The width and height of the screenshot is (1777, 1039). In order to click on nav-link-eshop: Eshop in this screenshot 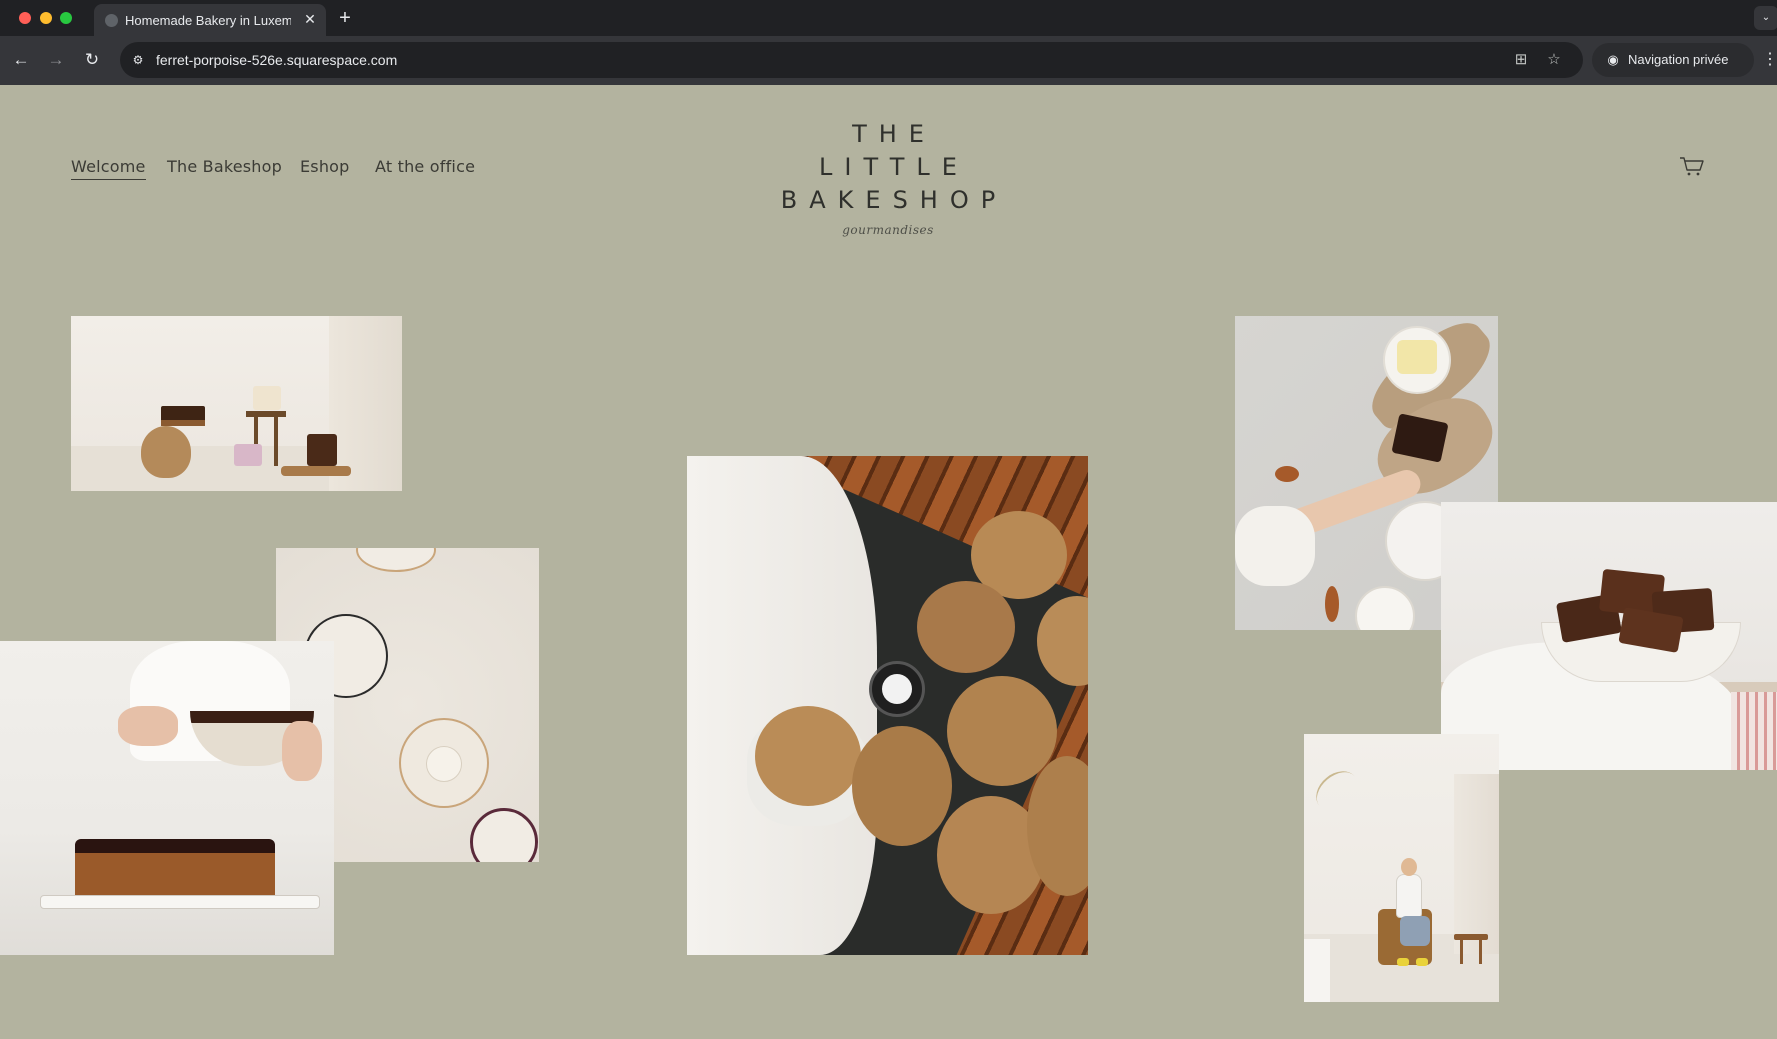, I will do `click(325, 166)`.